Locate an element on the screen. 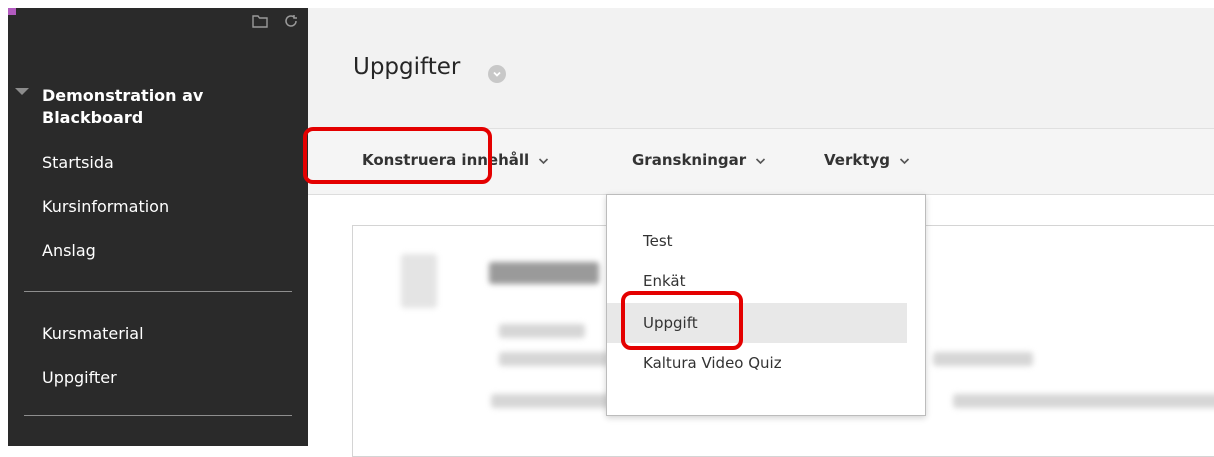  document-icon is located at coordinates (419, 281).